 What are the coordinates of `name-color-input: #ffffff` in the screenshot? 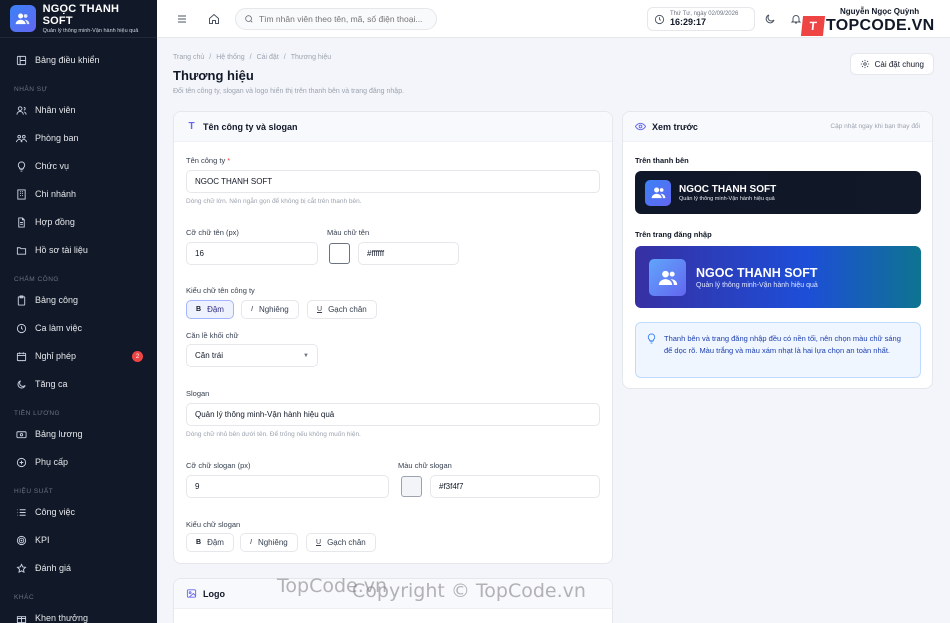 It's located at (408, 253).